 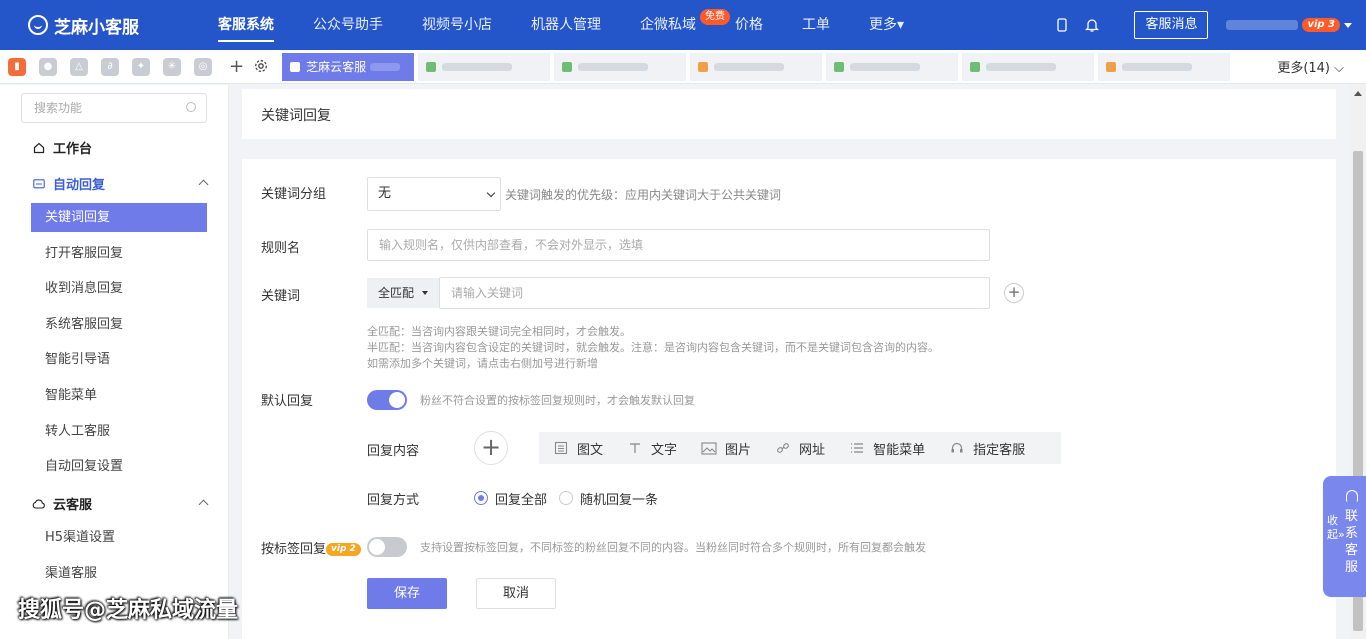 What do you see at coordinates (311, 547) in the screenshot?
I see `tag-reply-label: 按标签回复 vip 2` at bounding box center [311, 547].